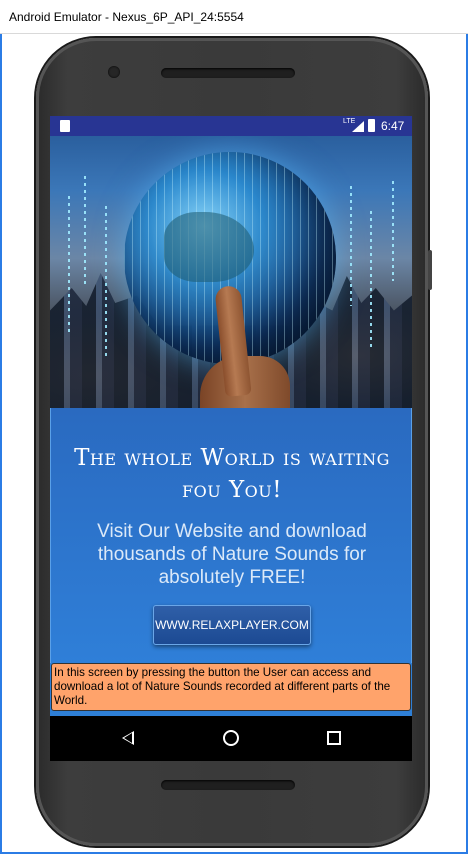 The image size is (468, 854). What do you see at coordinates (393, 126) in the screenshot?
I see `status-time: 6:47` at bounding box center [393, 126].